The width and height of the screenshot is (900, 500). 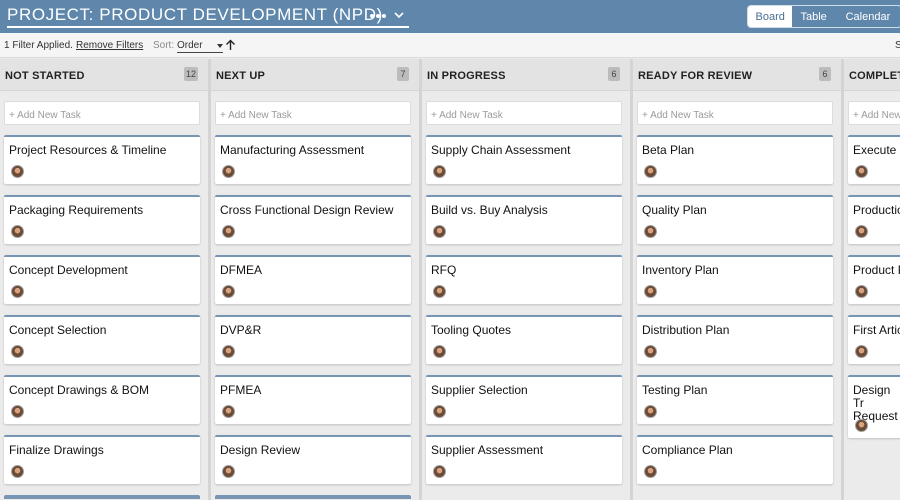 What do you see at coordinates (444, 270) in the screenshot?
I see `task-title: RFQ` at bounding box center [444, 270].